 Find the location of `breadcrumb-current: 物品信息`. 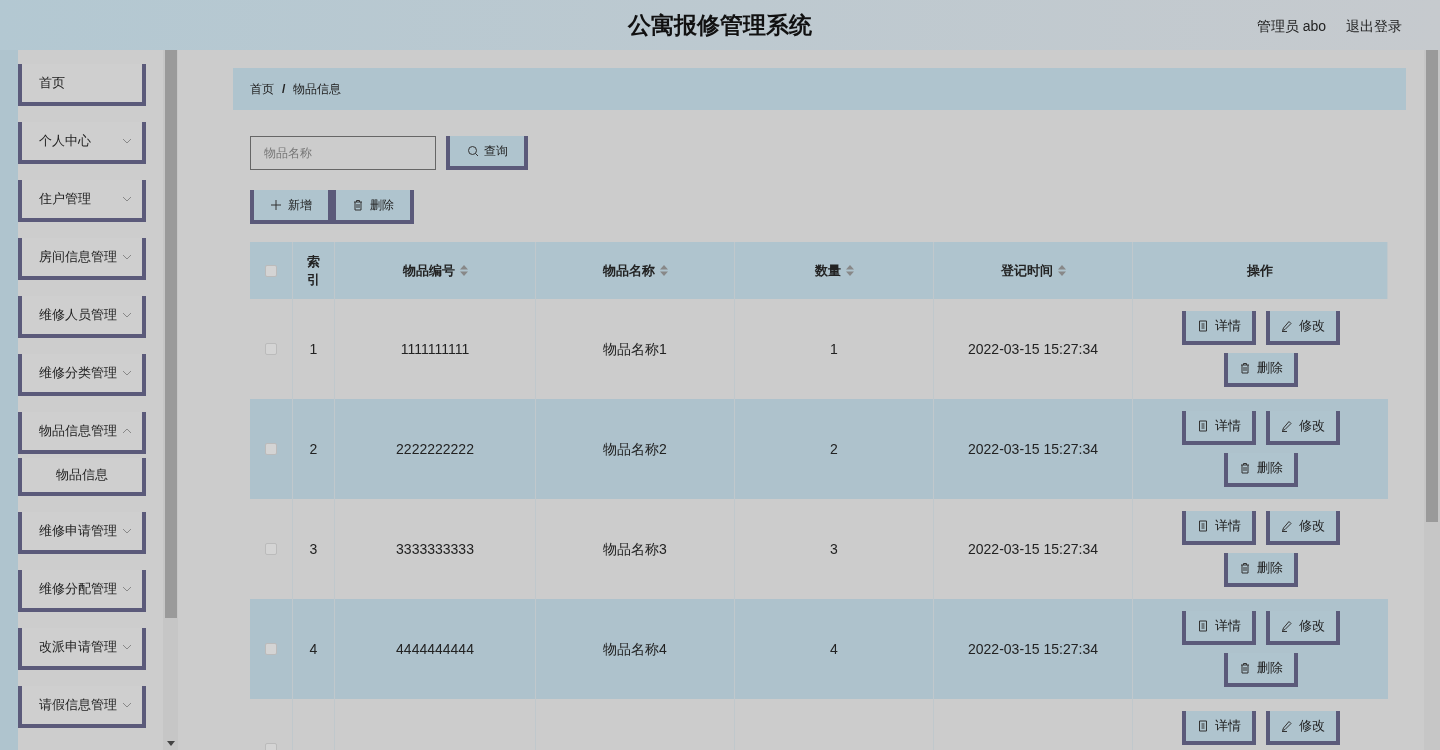

breadcrumb-current: 物品信息 is located at coordinates (317, 89).